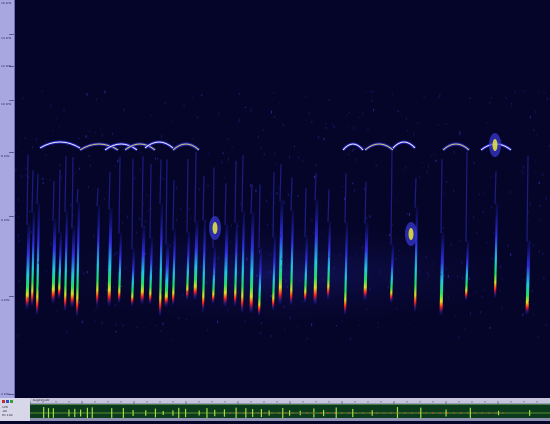 The height and width of the screenshot is (424, 550). What do you see at coordinates (15, 409) in the screenshot?
I see `track-header: 128 -60 Hz 100` at bounding box center [15, 409].